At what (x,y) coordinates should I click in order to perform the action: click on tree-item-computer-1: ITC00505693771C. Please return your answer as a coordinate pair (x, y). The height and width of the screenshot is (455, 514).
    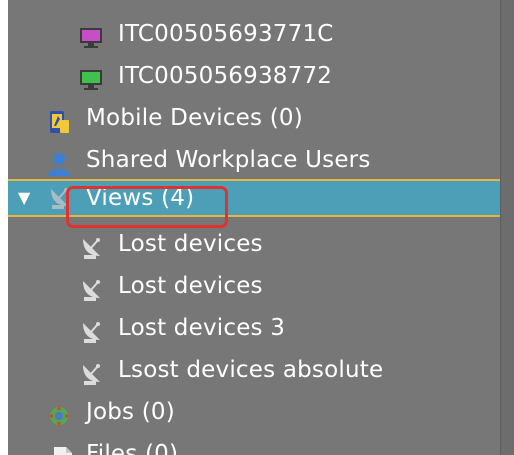
    Looking at the image, I should click on (254, 34).